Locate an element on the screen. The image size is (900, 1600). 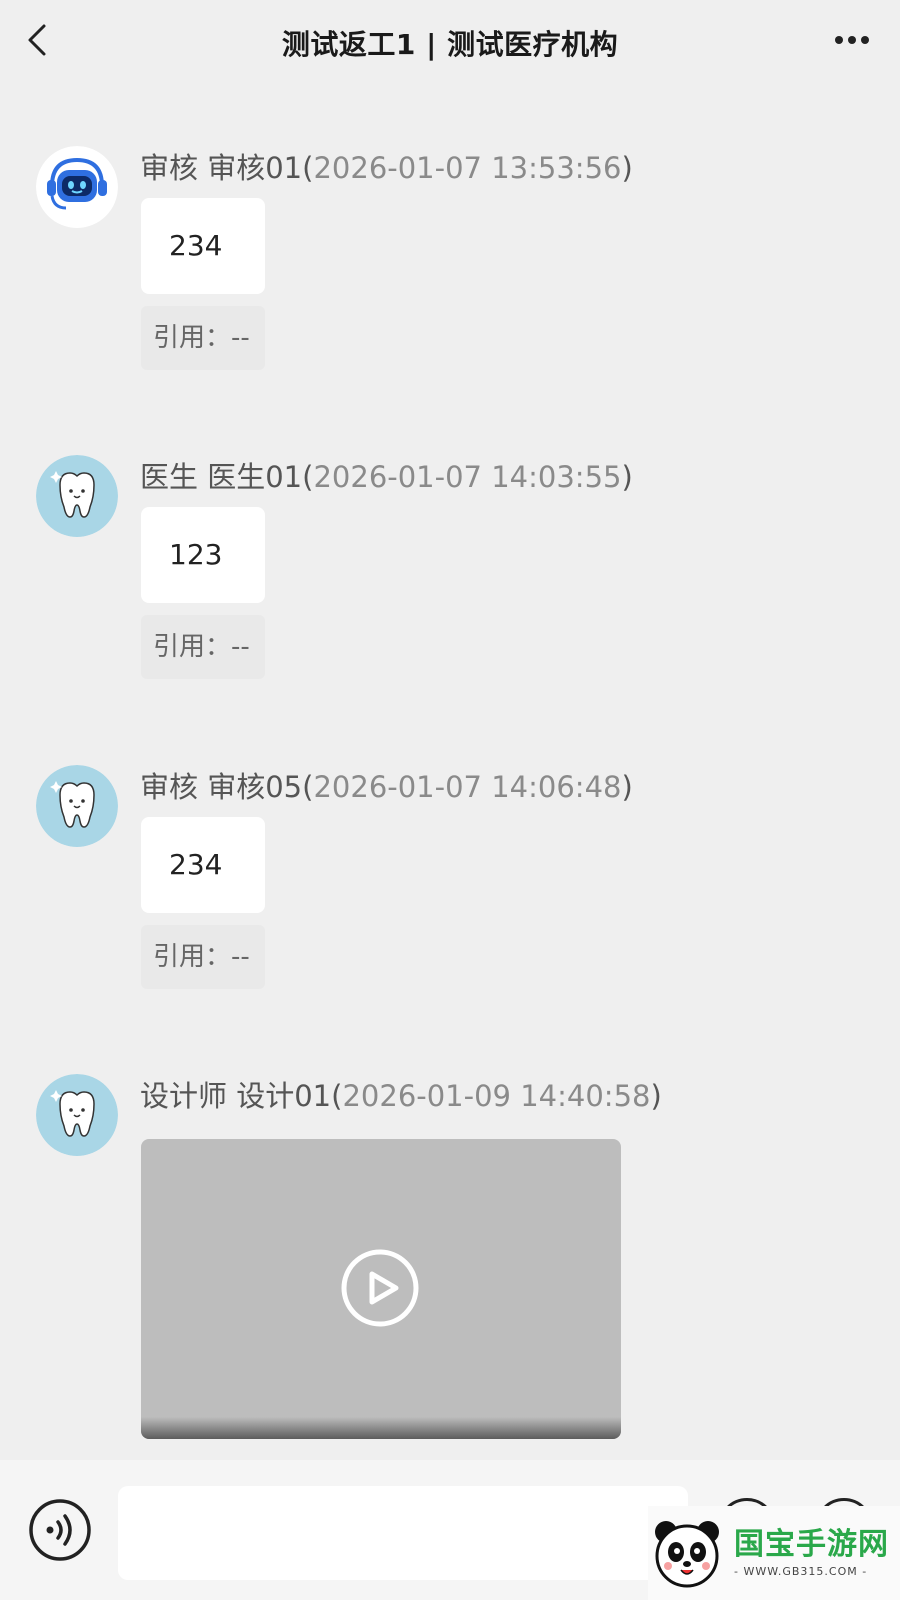
page-title: 测试返工1 | 测试医疗机构 is located at coordinates (450, 44).